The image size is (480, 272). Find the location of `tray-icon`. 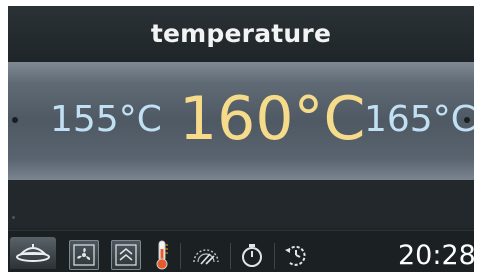

tray-icon is located at coordinates (33, 253).